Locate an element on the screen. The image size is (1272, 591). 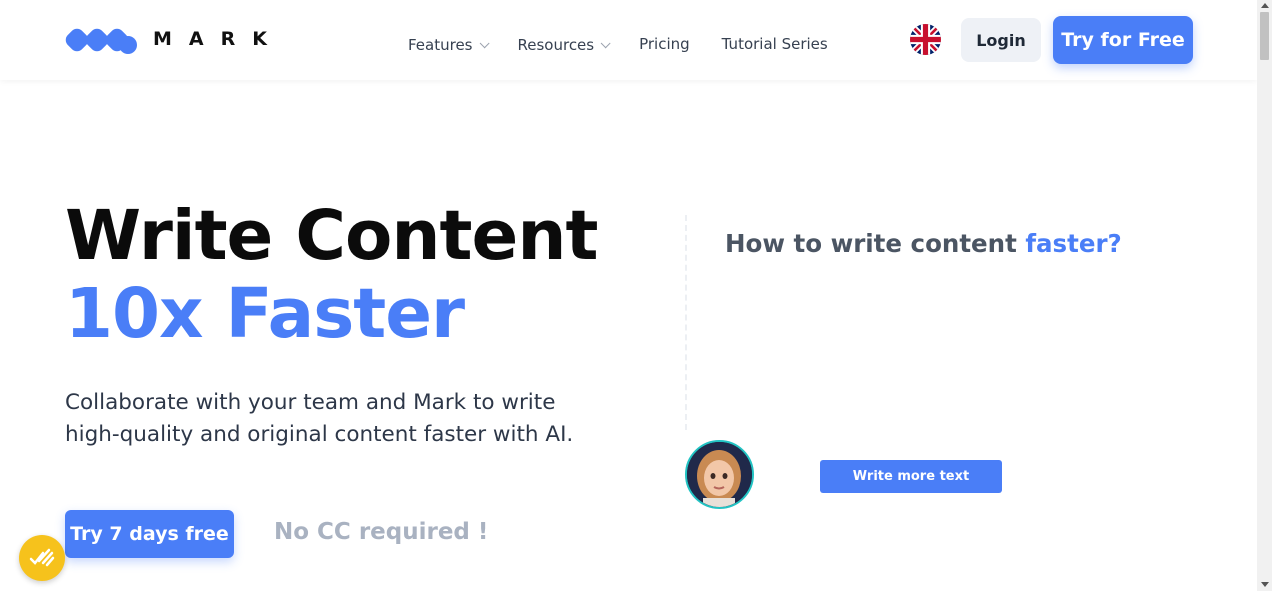
checklist-badge-icon is located at coordinates (42, 558).